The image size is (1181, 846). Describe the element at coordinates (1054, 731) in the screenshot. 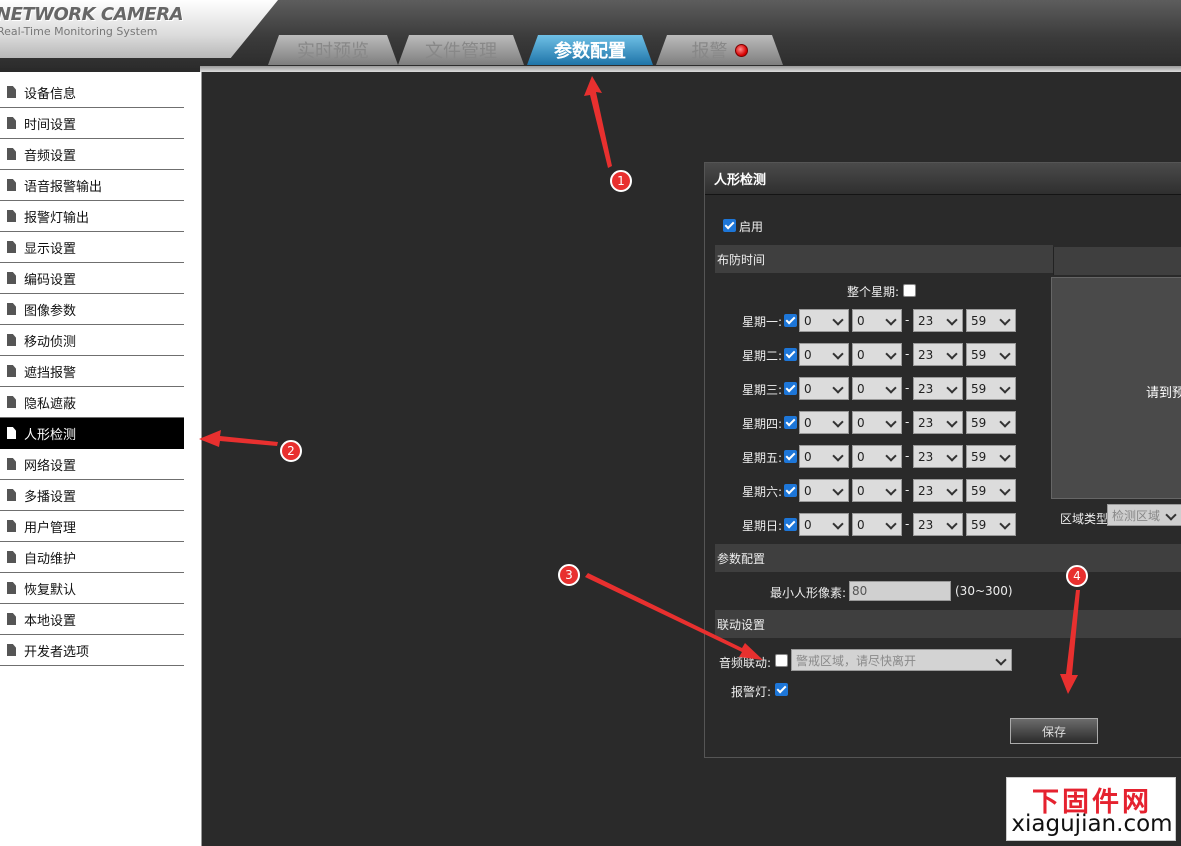

I see `save-button: 保存` at that location.